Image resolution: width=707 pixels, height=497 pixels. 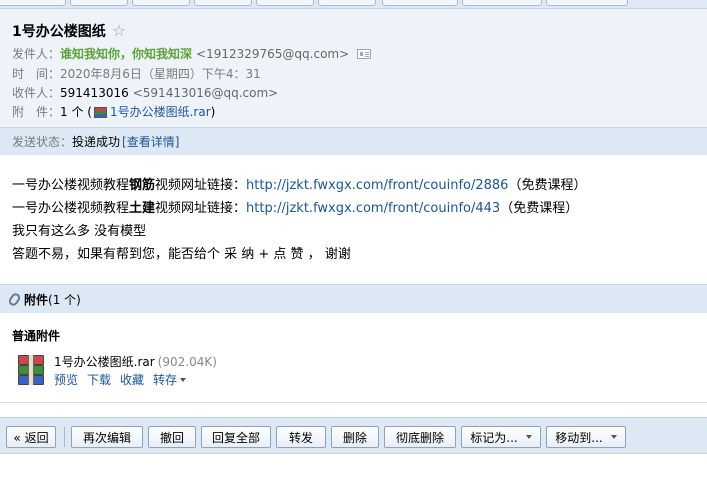 I want to click on body-line-2-bold: 土建, so click(x=142, y=208).